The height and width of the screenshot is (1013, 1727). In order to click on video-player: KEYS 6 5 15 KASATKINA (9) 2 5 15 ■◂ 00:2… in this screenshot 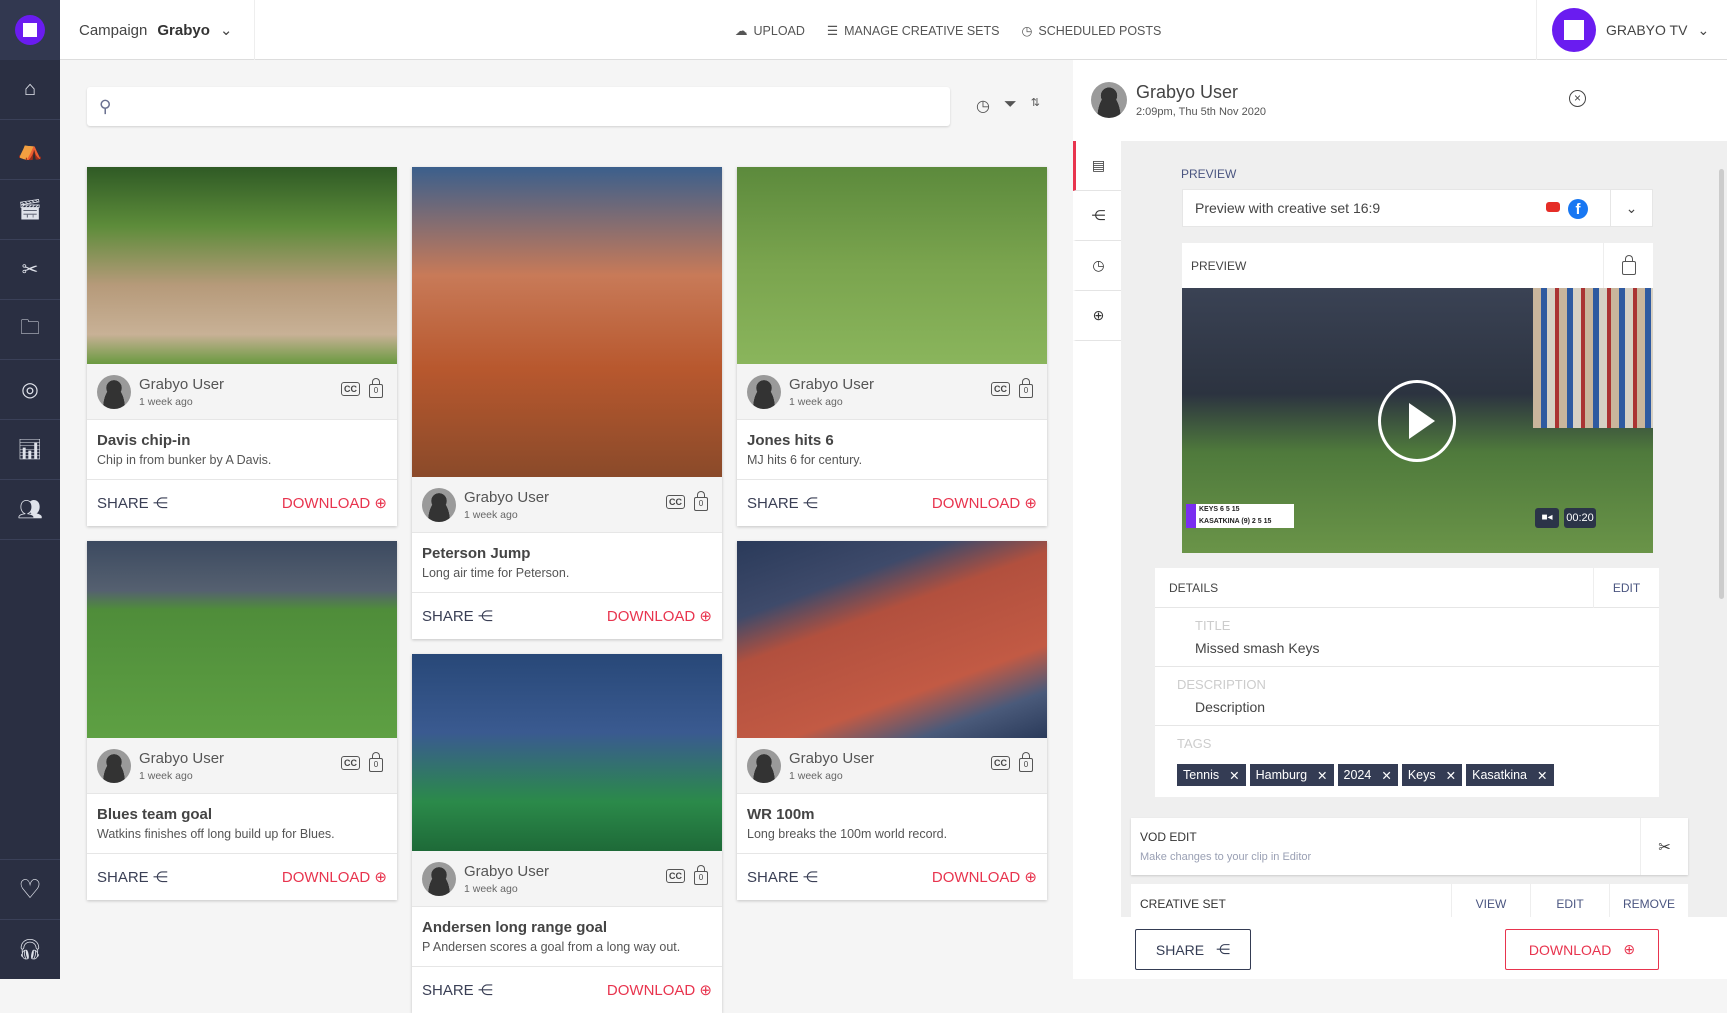, I will do `click(1417, 420)`.